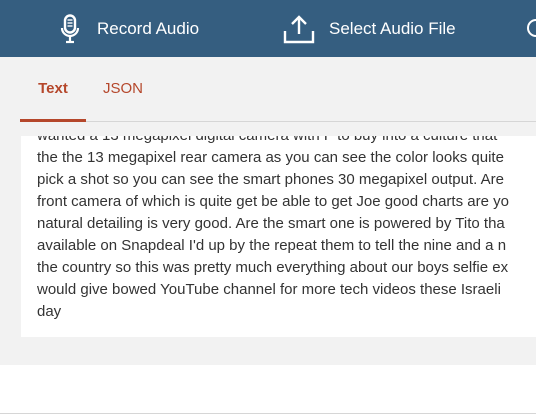  I want to click on record-audio-button: Record Audio, so click(129, 28).